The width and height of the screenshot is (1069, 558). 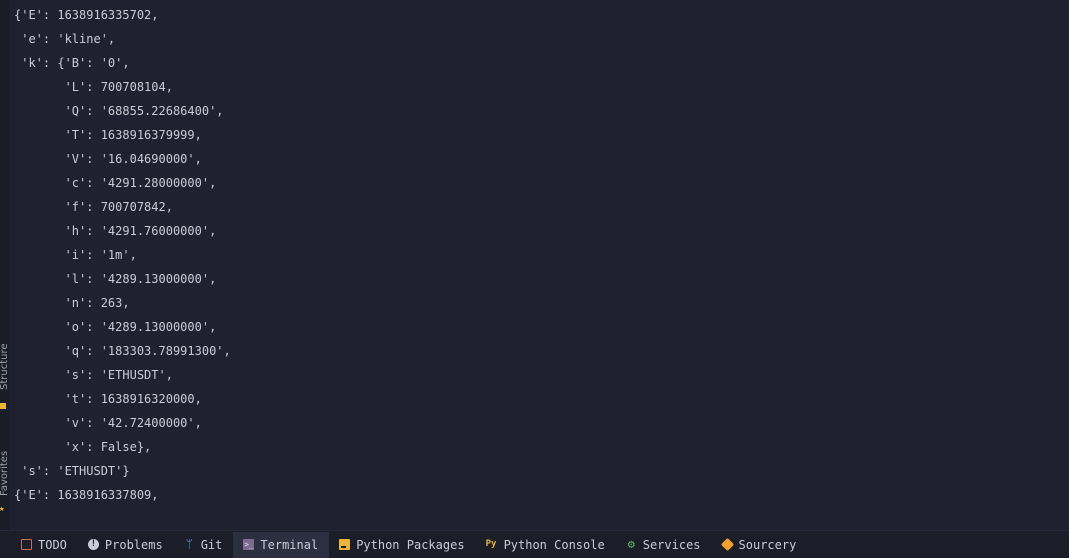 What do you see at coordinates (86, 495) in the screenshot?
I see `terminal-line: {'E': 1638916337809,` at bounding box center [86, 495].